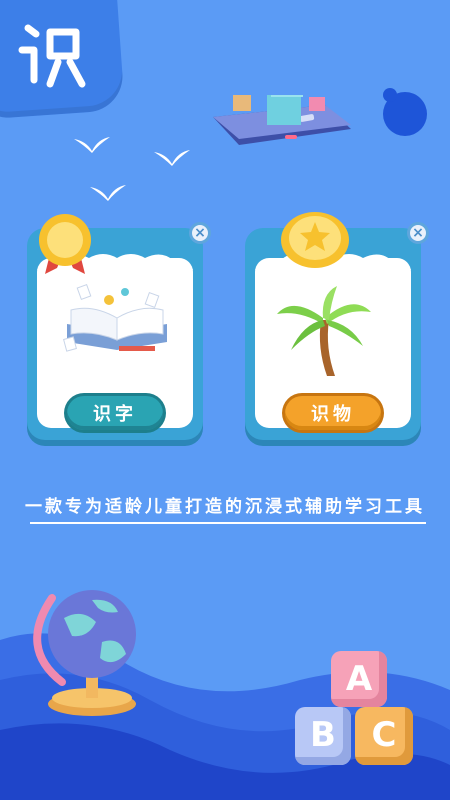 This screenshot has width=450, height=800. What do you see at coordinates (324, 331) in the screenshot?
I see `palm-tree-icon` at bounding box center [324, 331].